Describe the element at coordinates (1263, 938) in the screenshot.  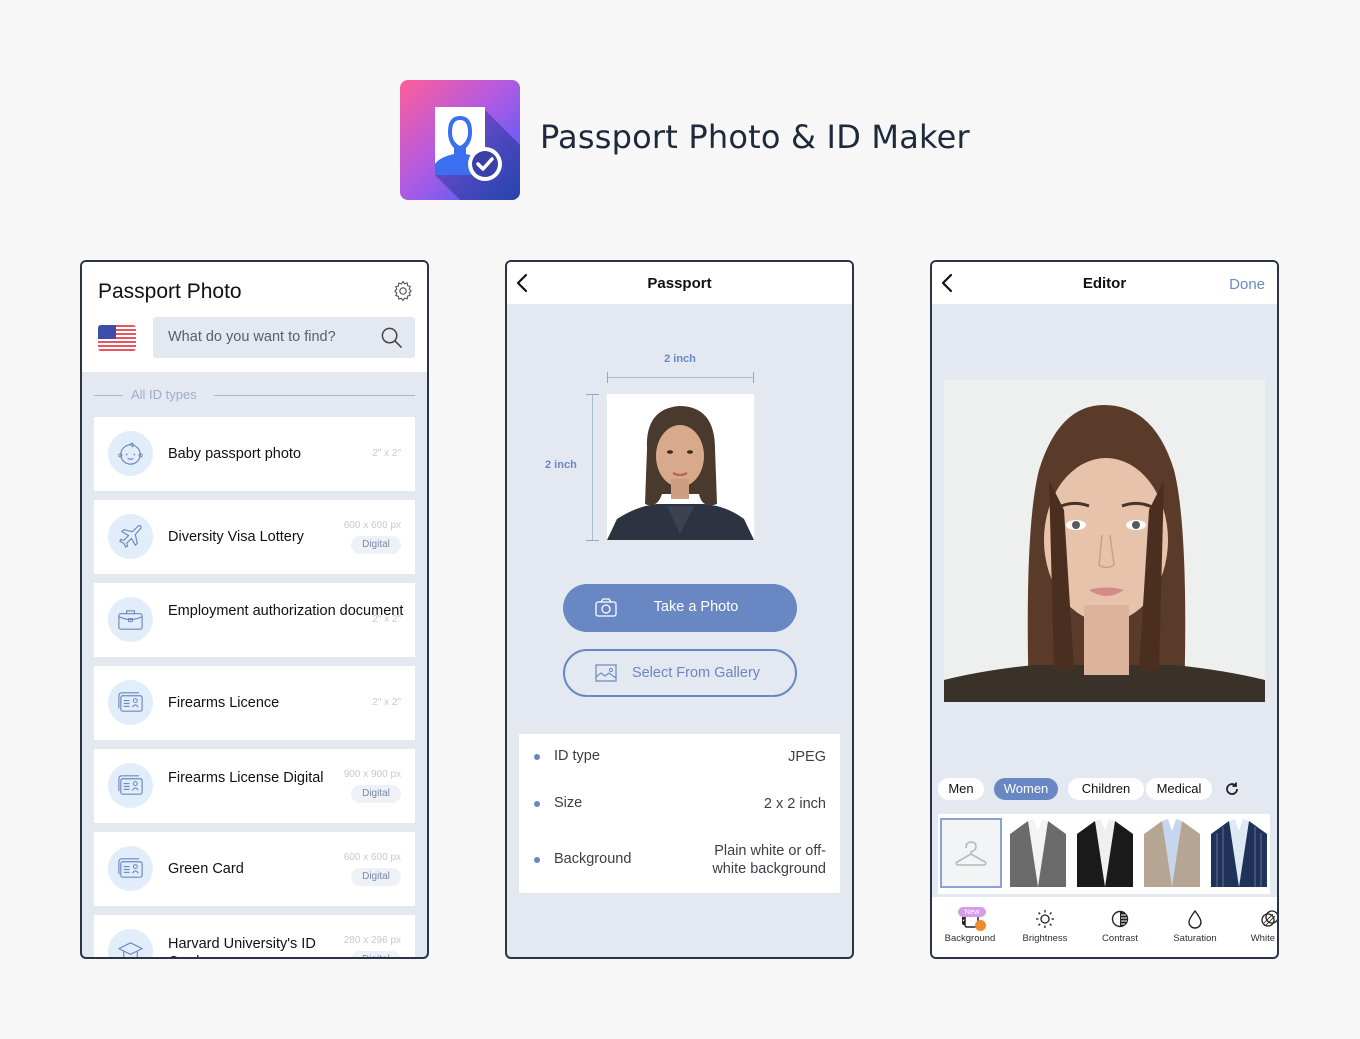
I see `tool-label: White Ba` at that location.